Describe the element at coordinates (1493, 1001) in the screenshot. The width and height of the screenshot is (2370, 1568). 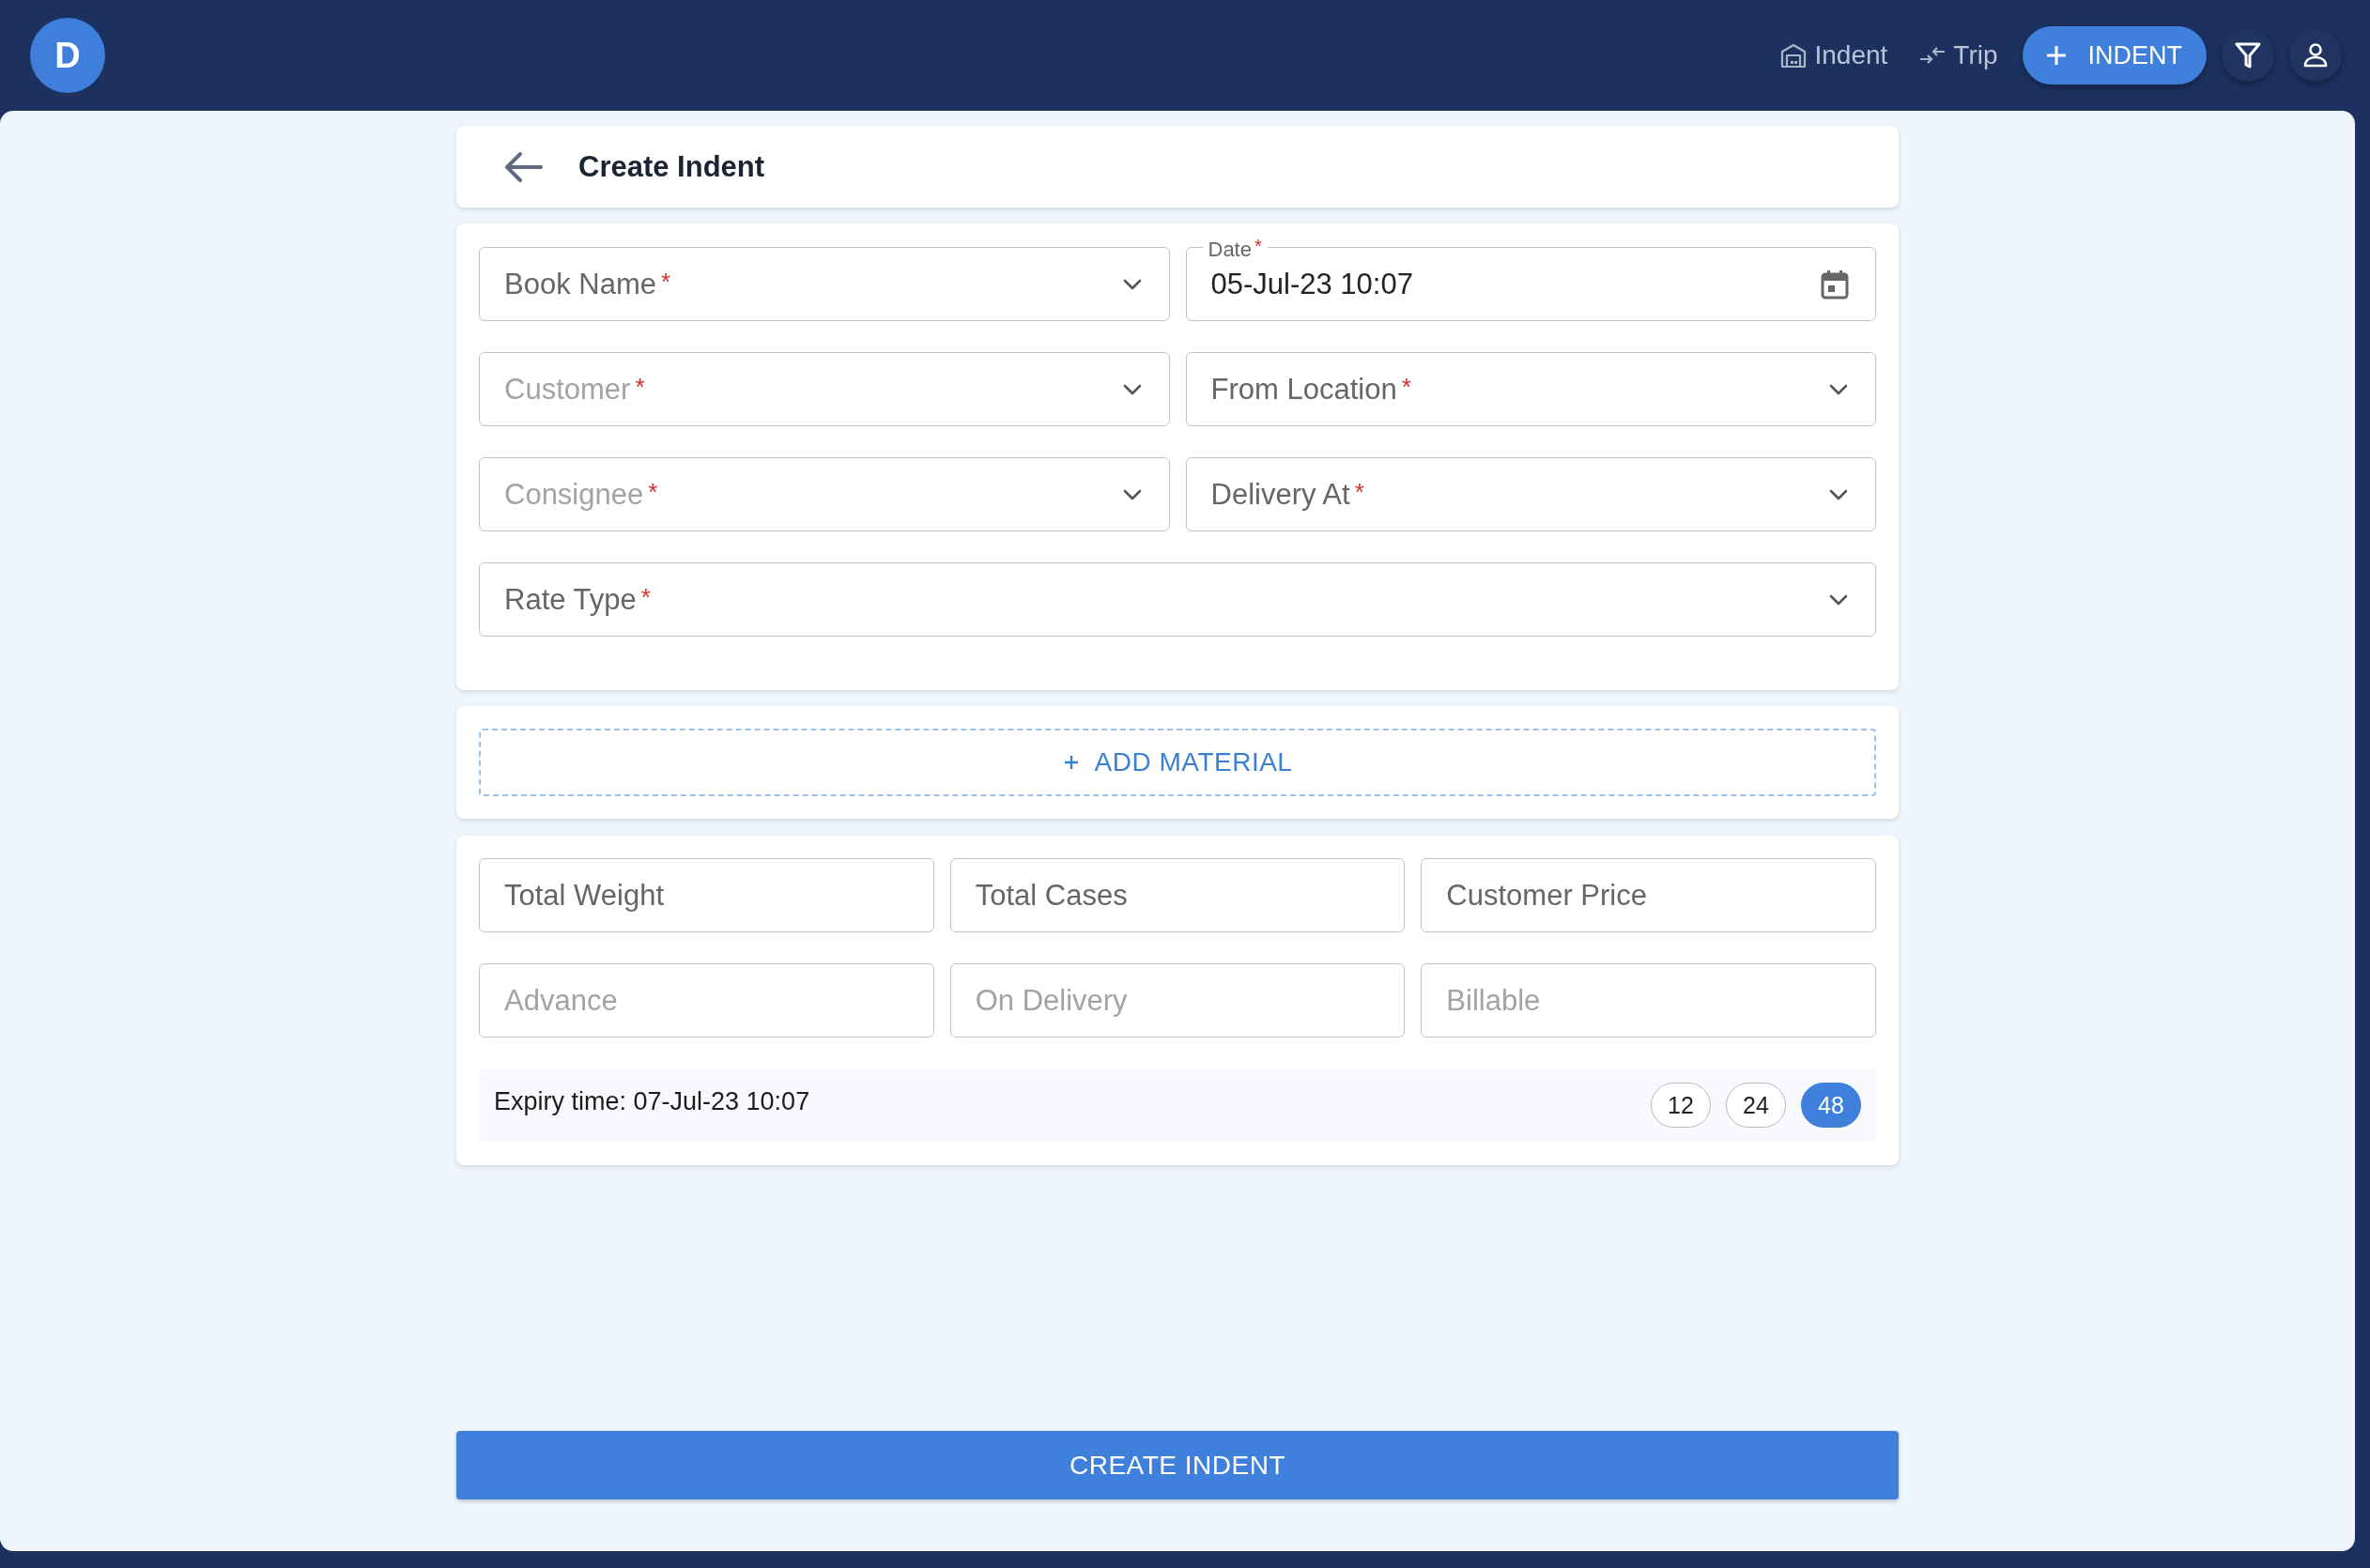
I see `field-label: Billable` at that location.